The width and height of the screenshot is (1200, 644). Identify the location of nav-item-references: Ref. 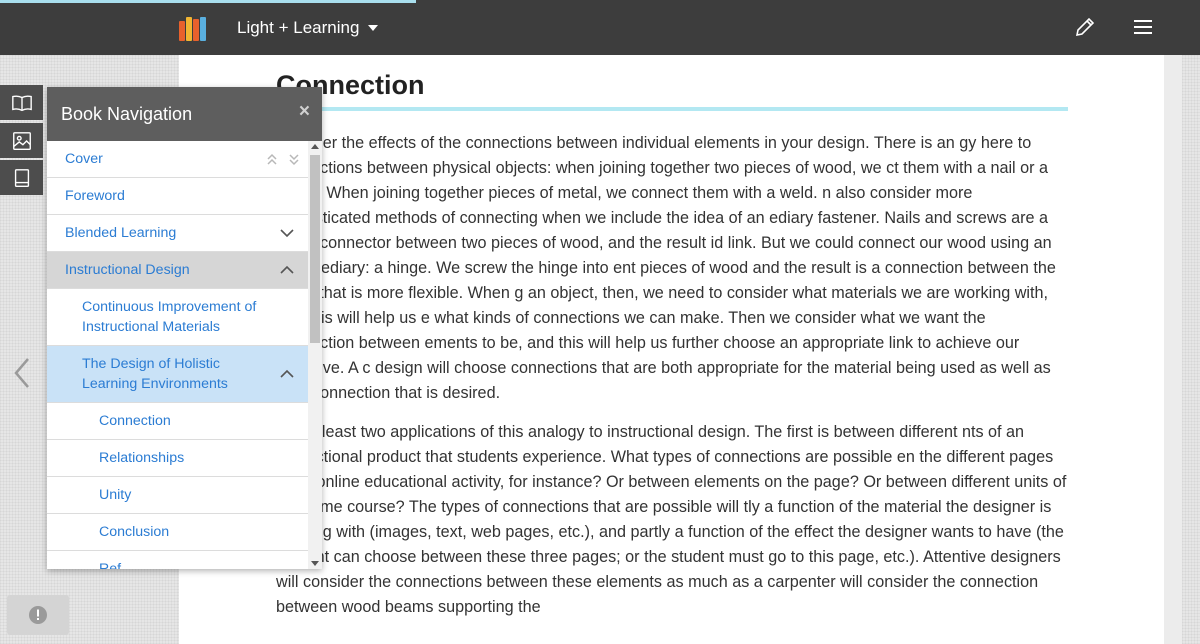
(177, 560).